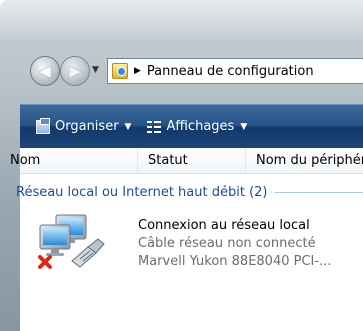 This screenshot has width=363, height=331. Describe the element at coordinates (304, 161) in the screenshot. I see `column-header-device: Nom du périphérique` at that location.